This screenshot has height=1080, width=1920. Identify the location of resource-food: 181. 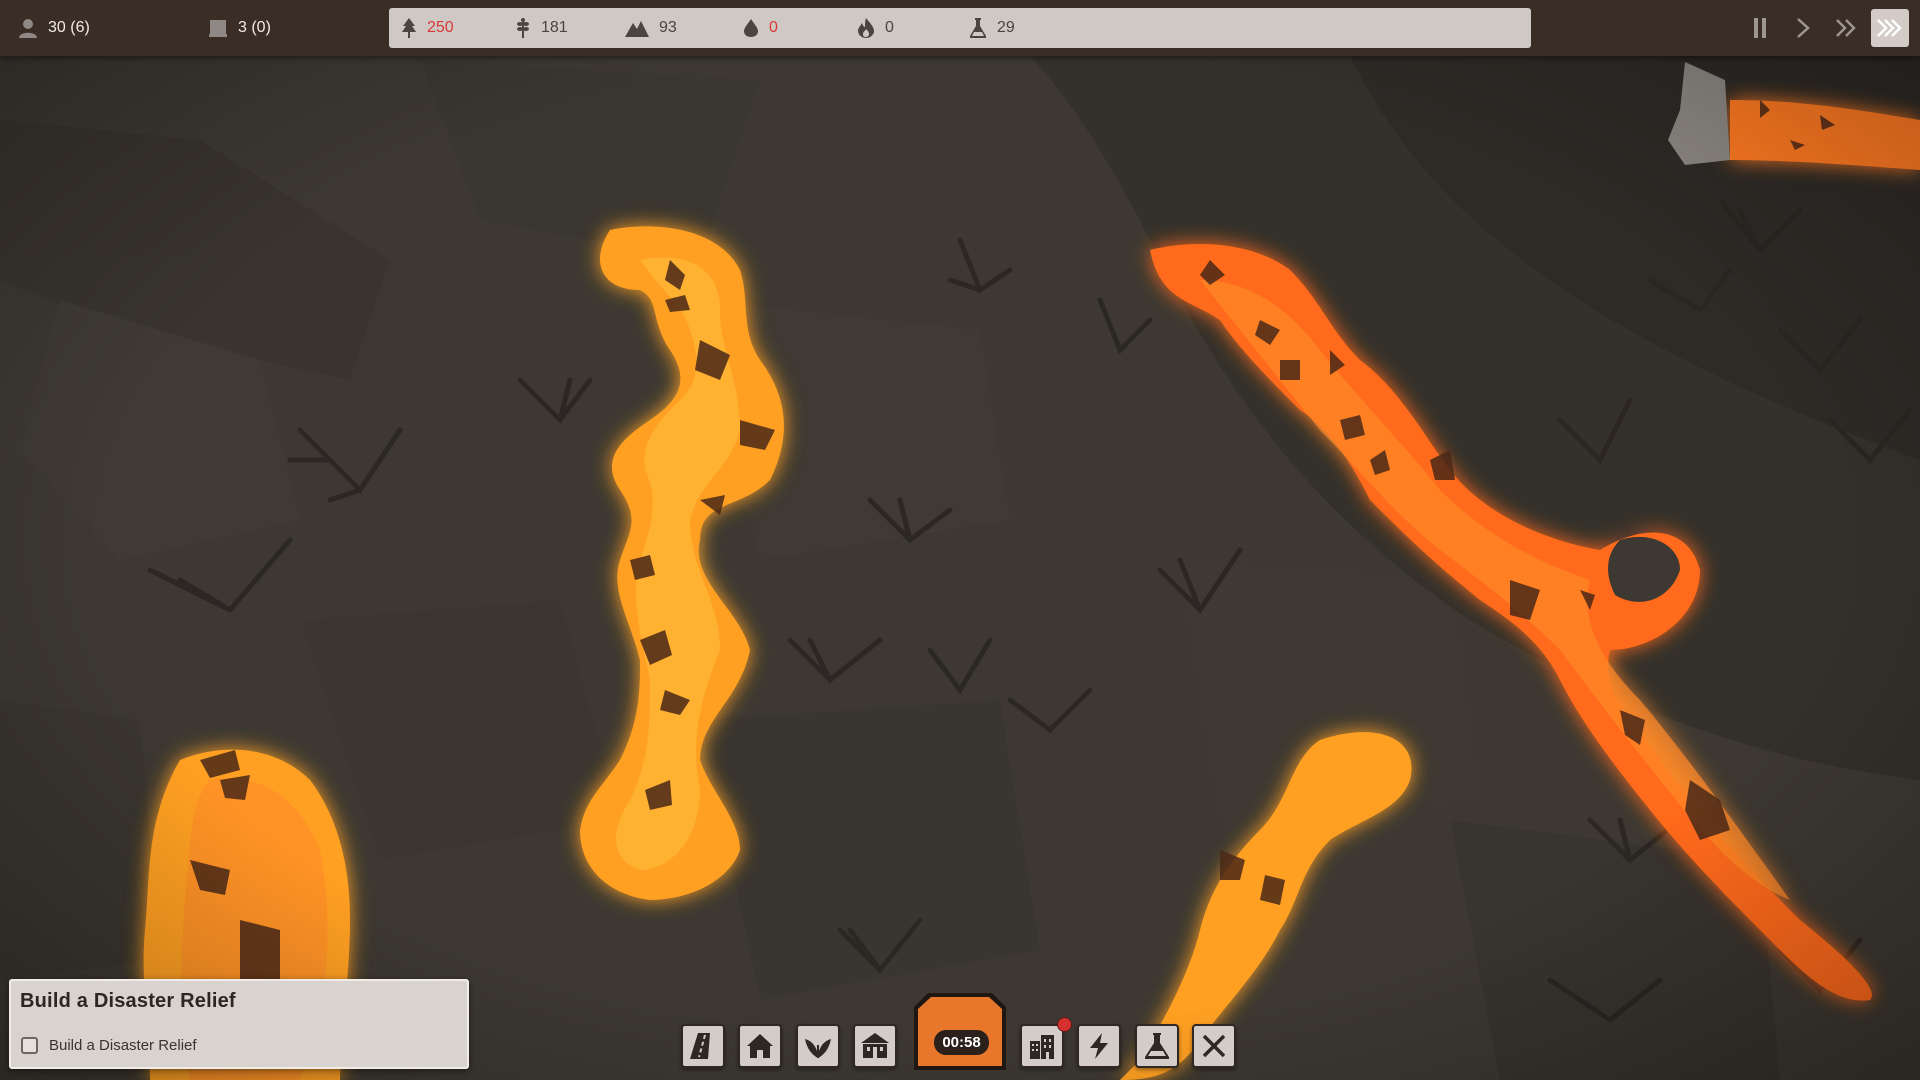
(541, 28).